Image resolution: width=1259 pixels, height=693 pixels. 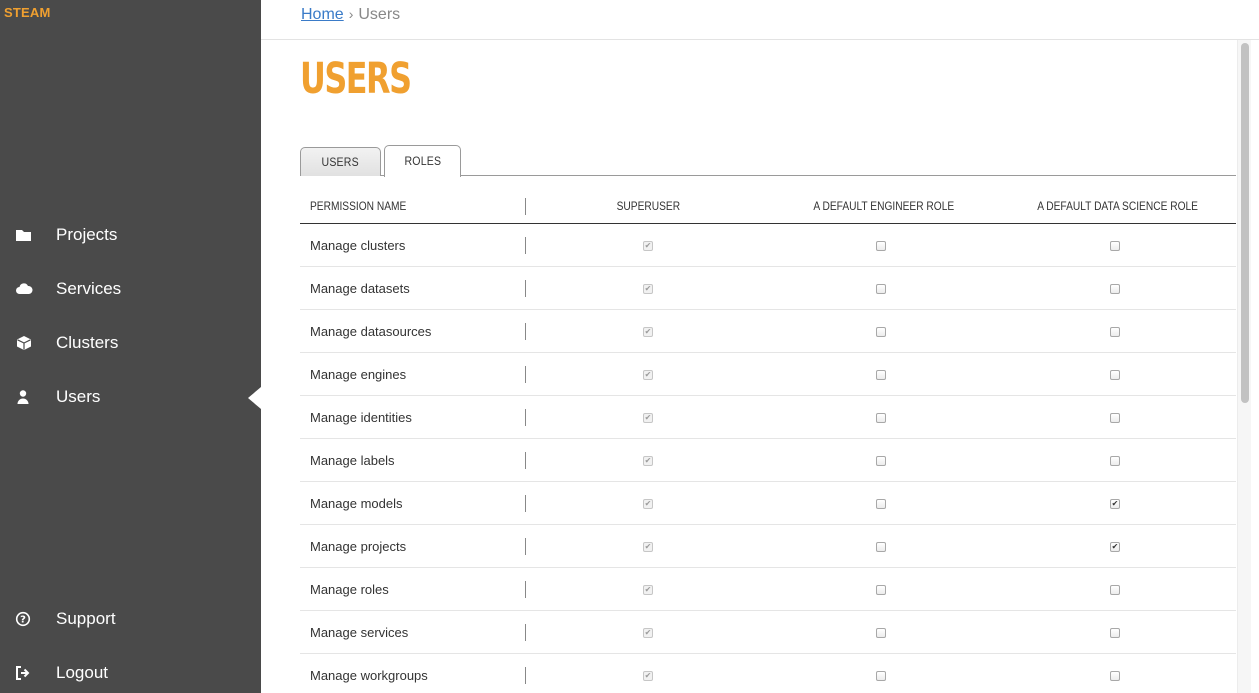 I want to click on permission-name: Manage datasources, so click(x=371, y=331).